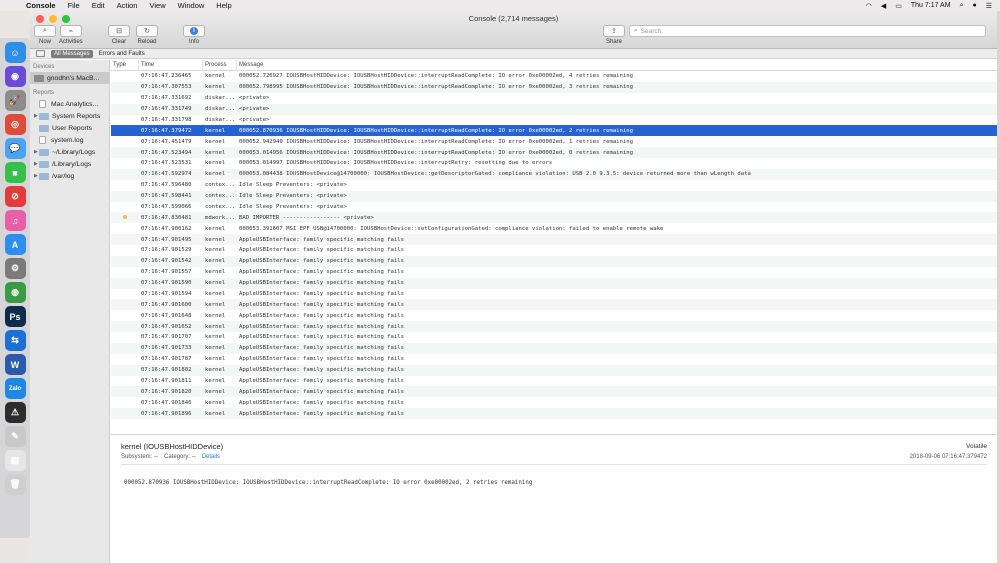 This screenshot has width=1000, height=563. What do you see at coordinates (98, 5) in the screenshot?
I see `menu-edit: Edit` at bounding box center [98, 5].